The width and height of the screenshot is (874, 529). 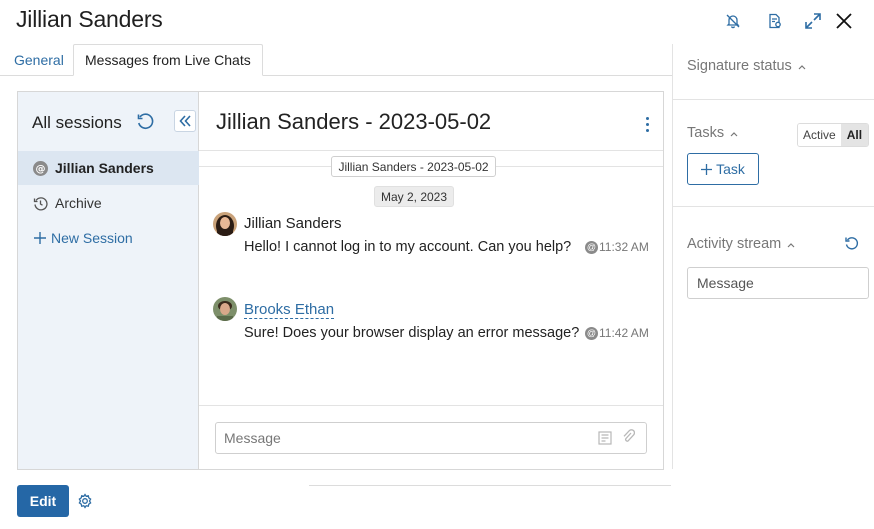 What do you see at coordinates (624, 333) in the screenshot?
I see `message-time-label: 11:42 AM` at bounding box center [624, 333].